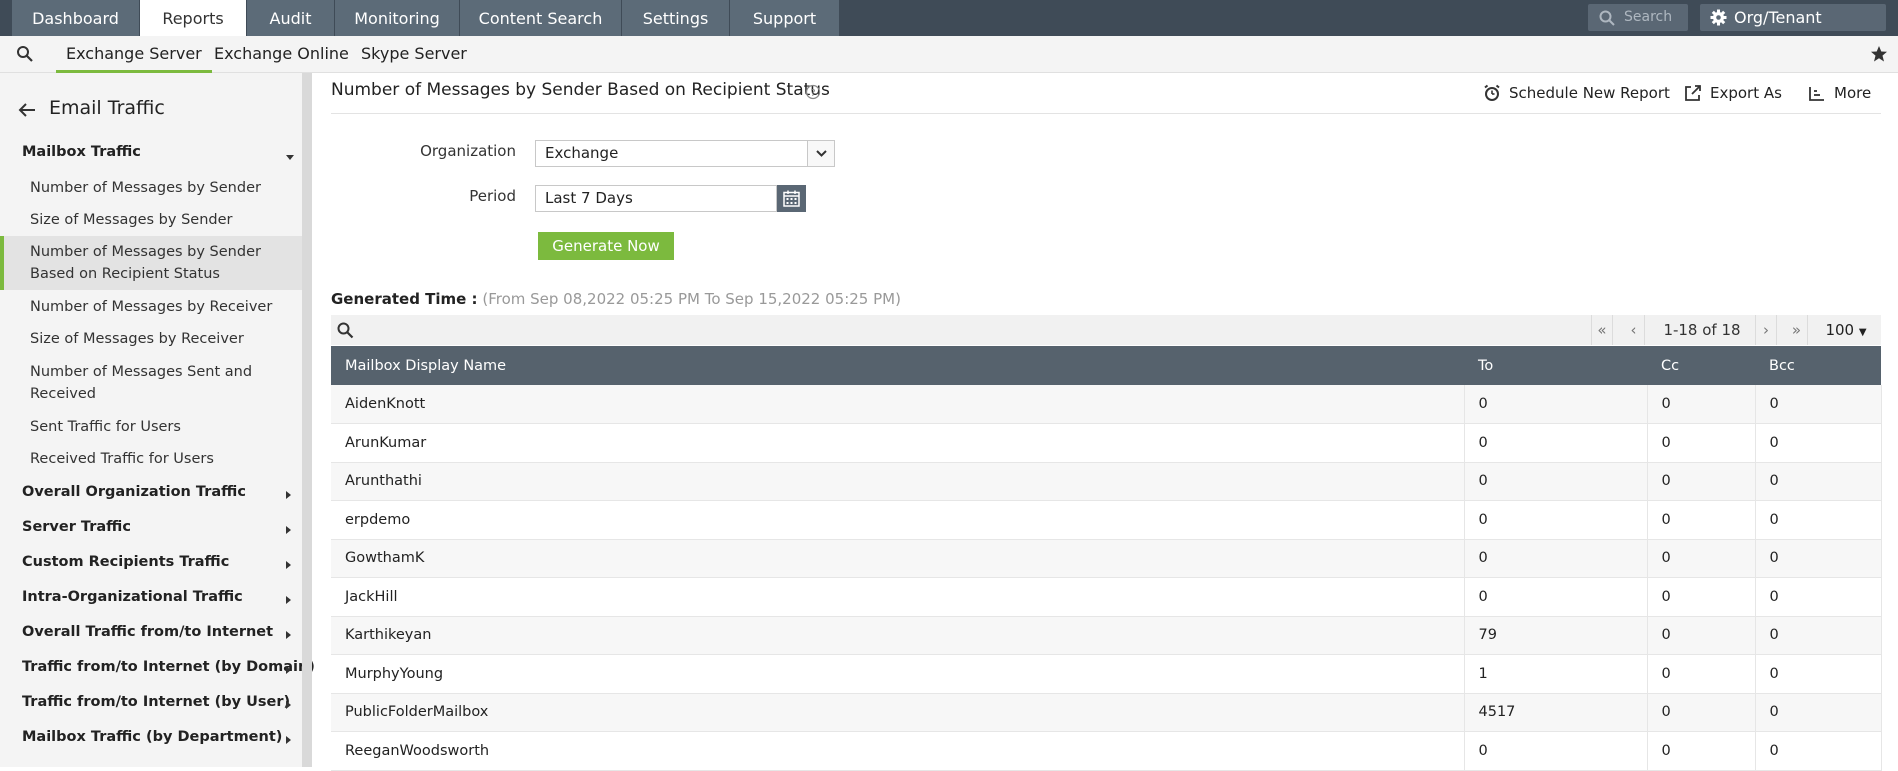  What do you see at coordinates (898, 558) in the screenshot?
I see `cell-mailbox-name: GowthamK` at bounding box center [898, 558].